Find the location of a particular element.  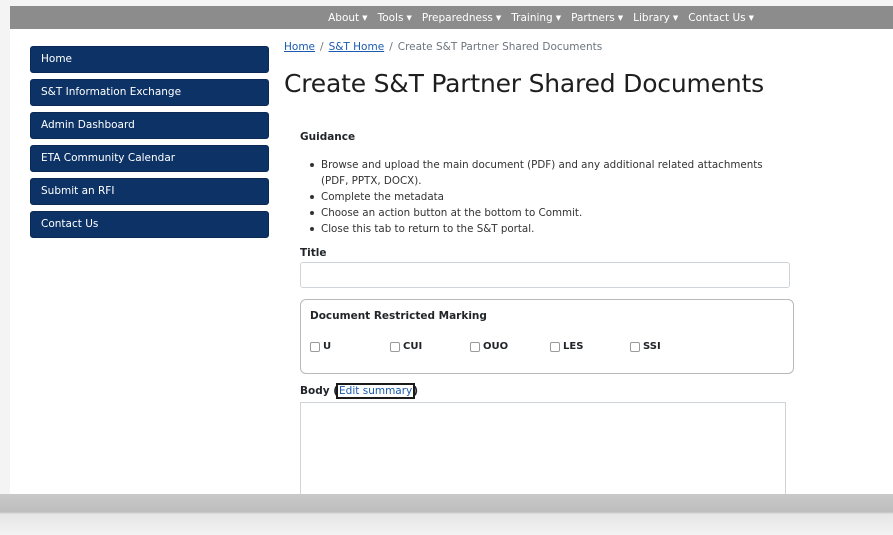

nav-about: About ▼ is located at coordinates (347, 18).